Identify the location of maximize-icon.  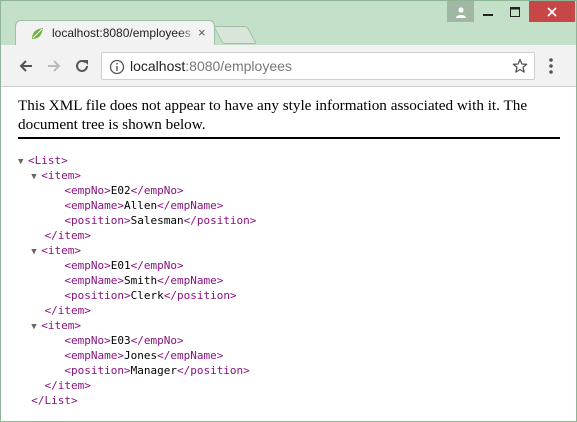
(514, 11).